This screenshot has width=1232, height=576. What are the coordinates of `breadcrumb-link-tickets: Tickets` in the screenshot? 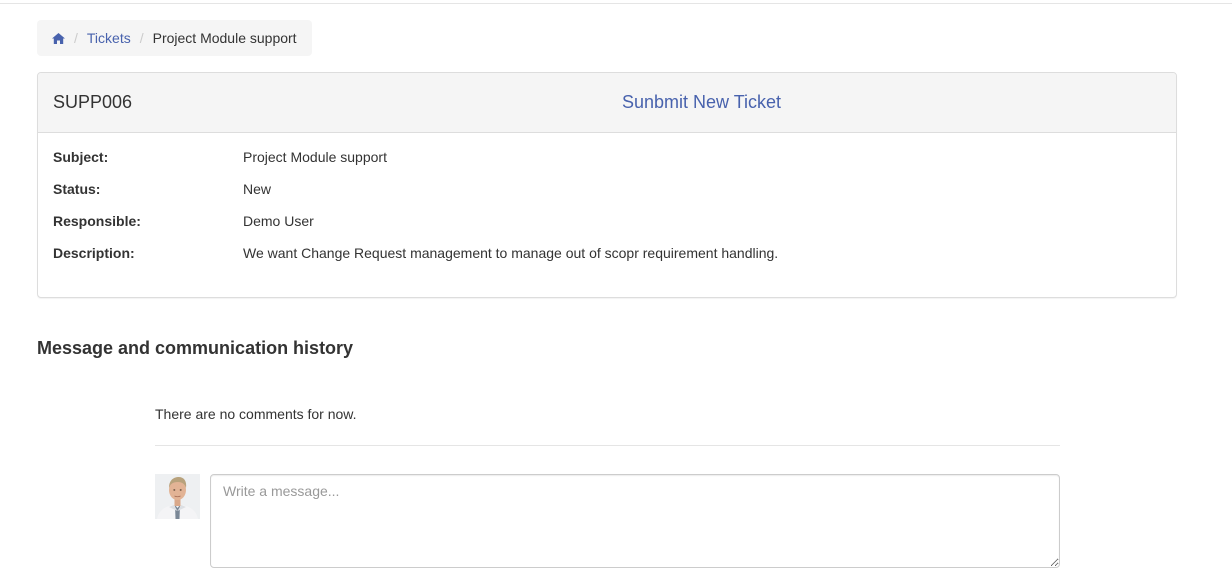 It's located at (109, 38).